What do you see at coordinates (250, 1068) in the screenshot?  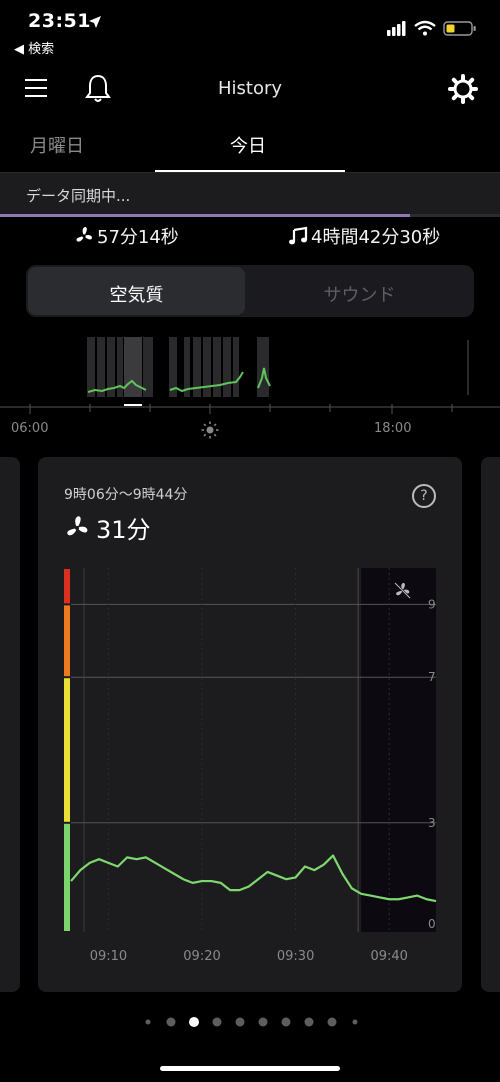 I see `home-indicator` at bounding box center [250, 1068].